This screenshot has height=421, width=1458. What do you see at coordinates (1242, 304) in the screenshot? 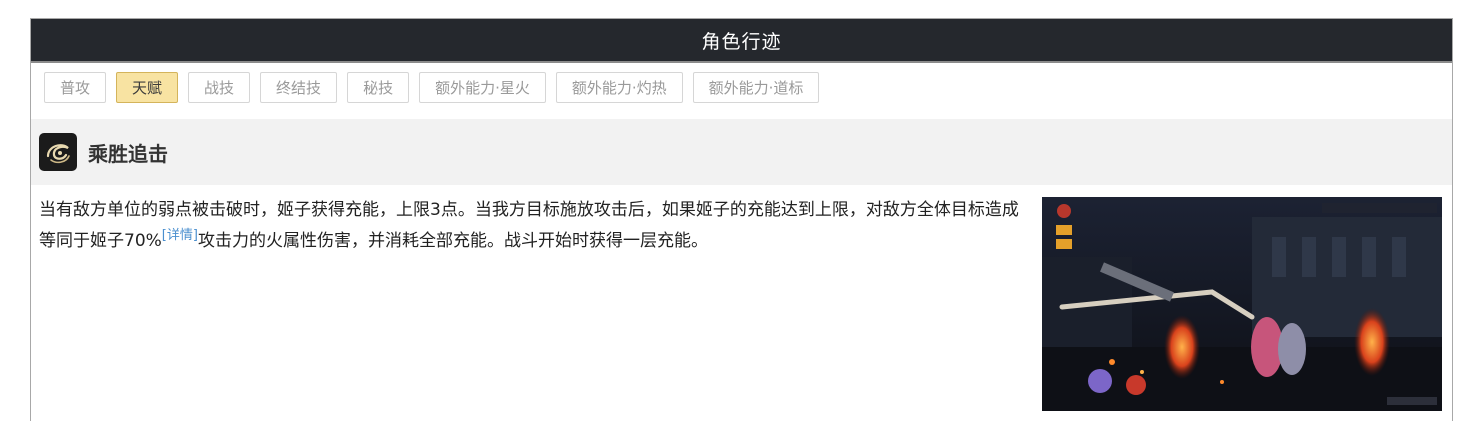
I see `skill-preview-image` at bounding box center [1242, 304].